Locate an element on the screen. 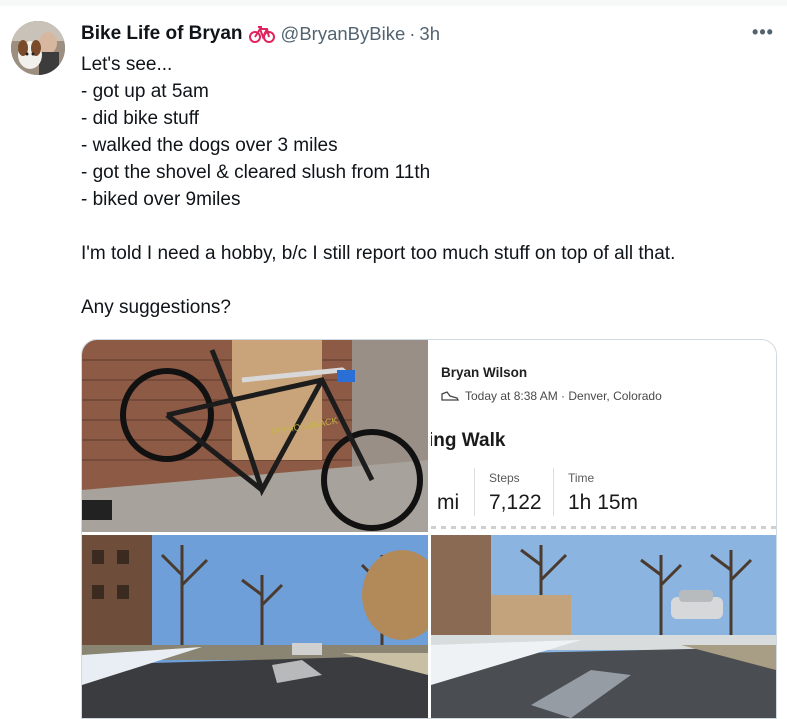  workout-title: ing Walk is located at coordinates (468, 440).